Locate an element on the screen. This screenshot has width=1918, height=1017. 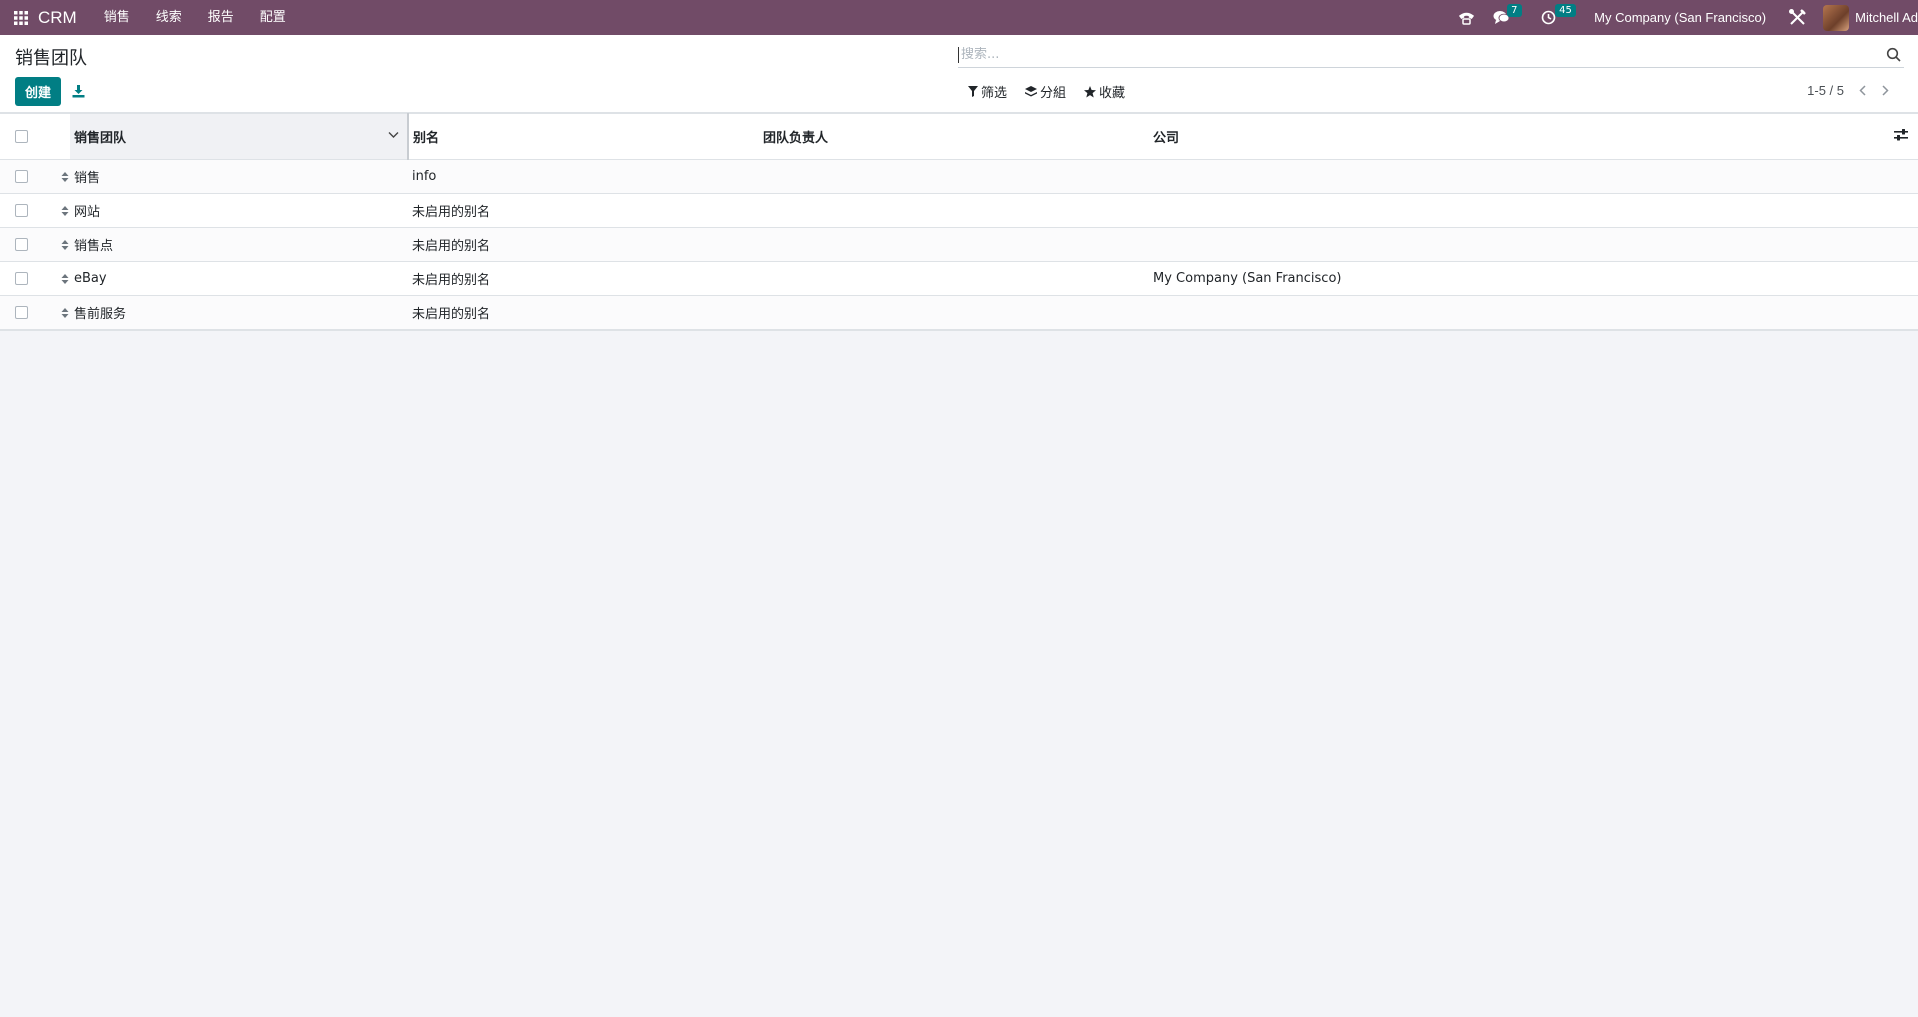
table-row: 售前服务 未启用的别名 is located at coordinates (959, 312).